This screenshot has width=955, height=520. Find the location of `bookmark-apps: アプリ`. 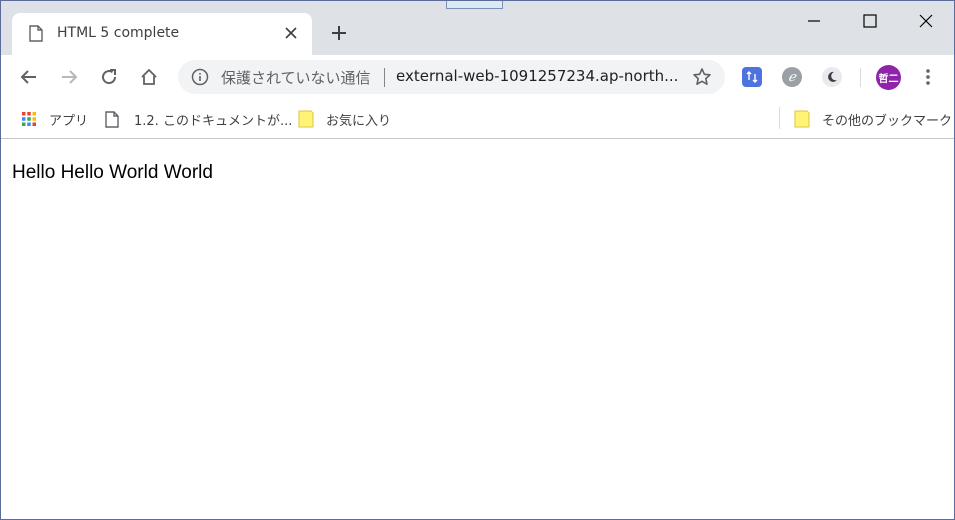

bookmark-apps: アプリ is located at coordinates (54, 119).